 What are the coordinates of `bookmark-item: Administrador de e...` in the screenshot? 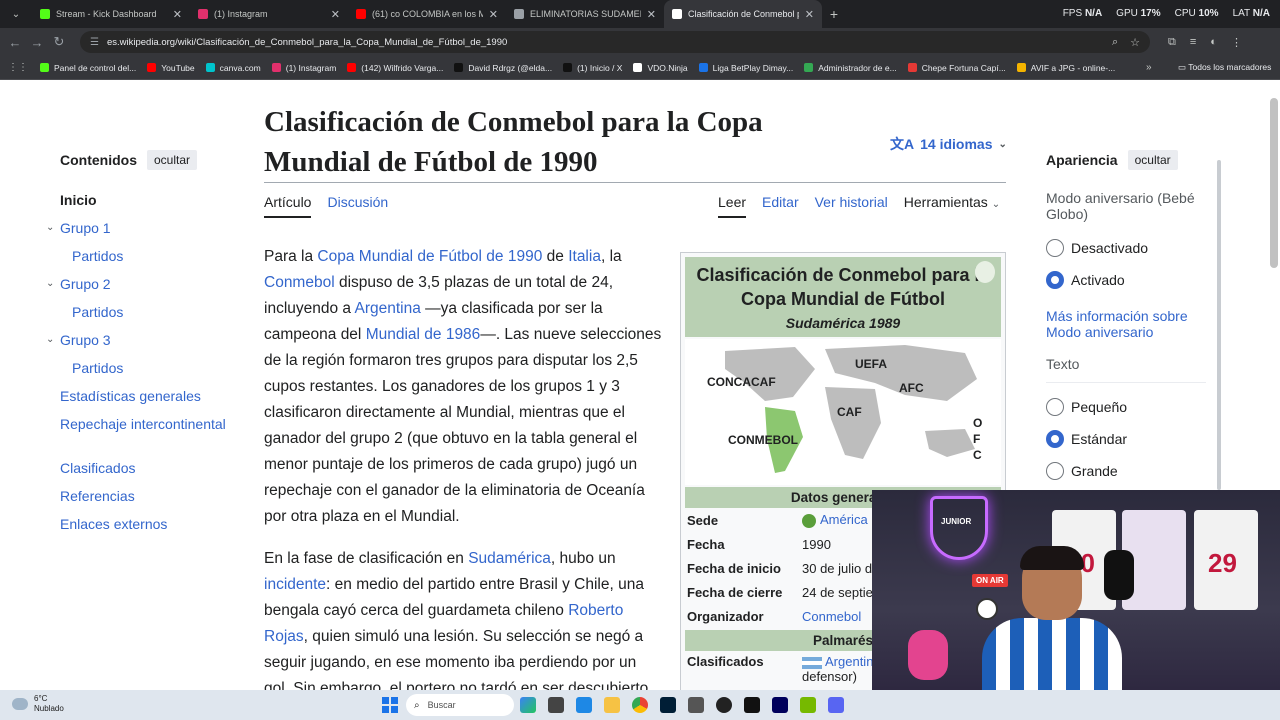 It's located at (850, 68).